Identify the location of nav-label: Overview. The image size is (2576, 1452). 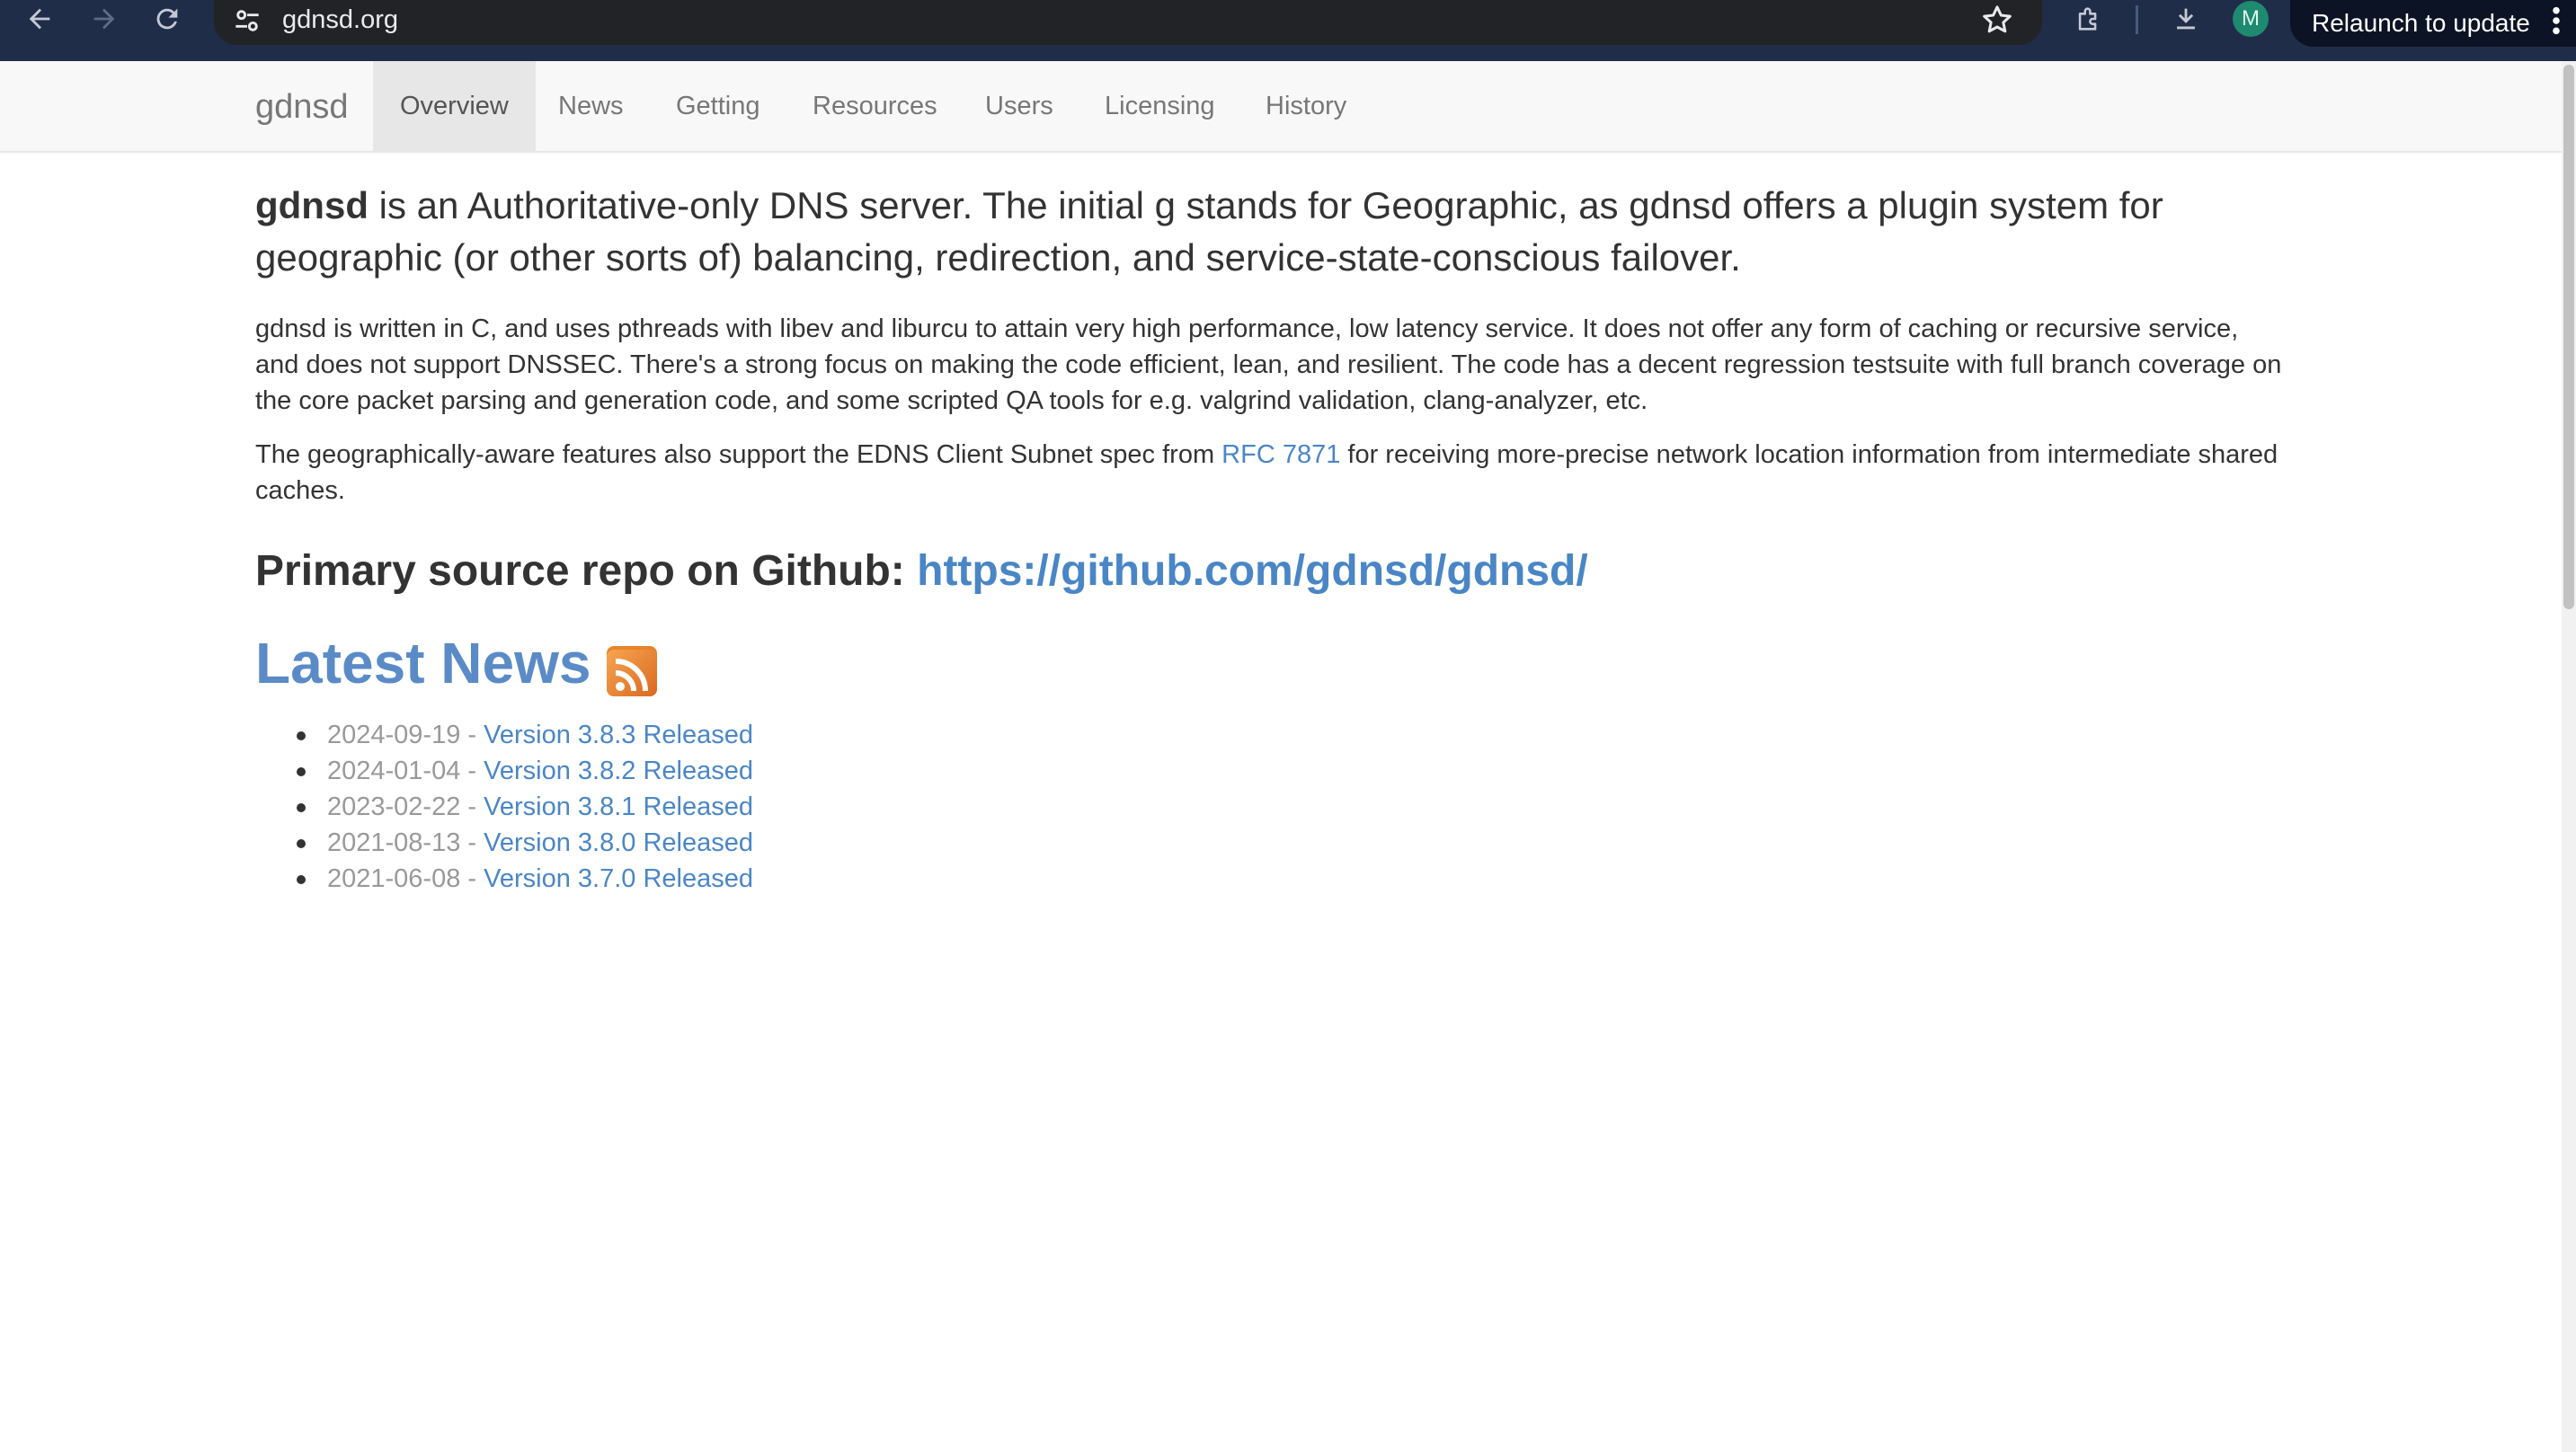
(454, 105).